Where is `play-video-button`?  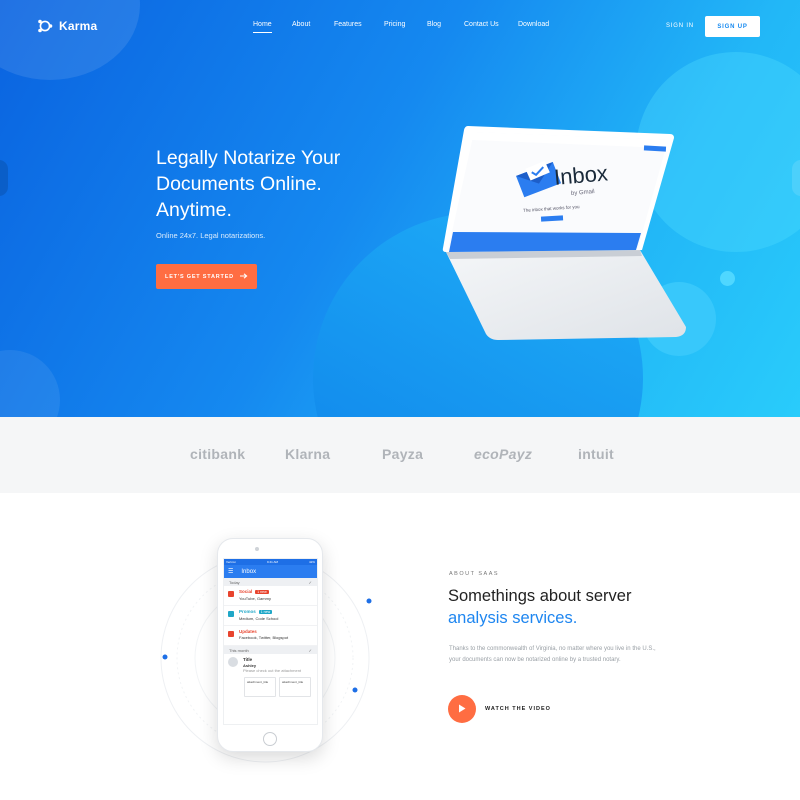 play-video-button is located at coordinates (462, 709).